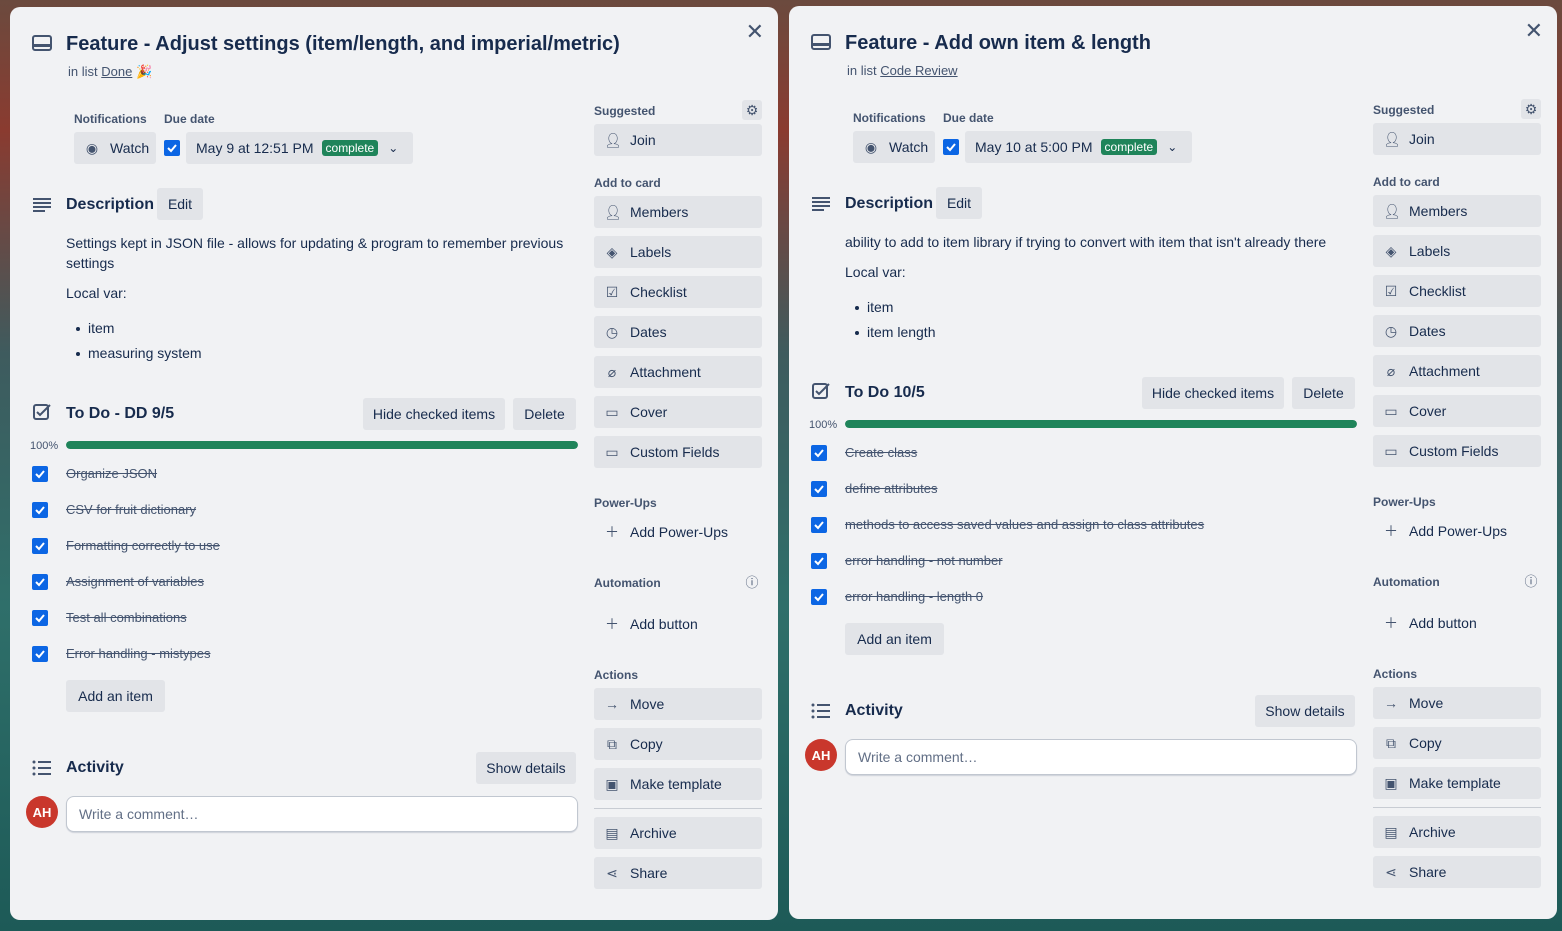 The height and width of the screenshot is (931, 1562). What do you see at coordinates (135, 581) in the screenshot?
I see `checklist-item-text: Assignment of variables` at bounding box center [135, 581].